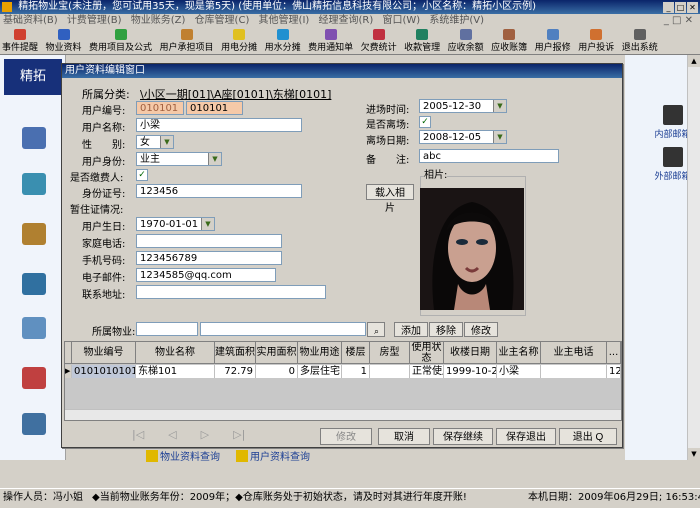  What do you see at coordinates (401, 20) in the screenshot?
I see `menu-window: 窗口(W)` at bounding box center [401, 20].